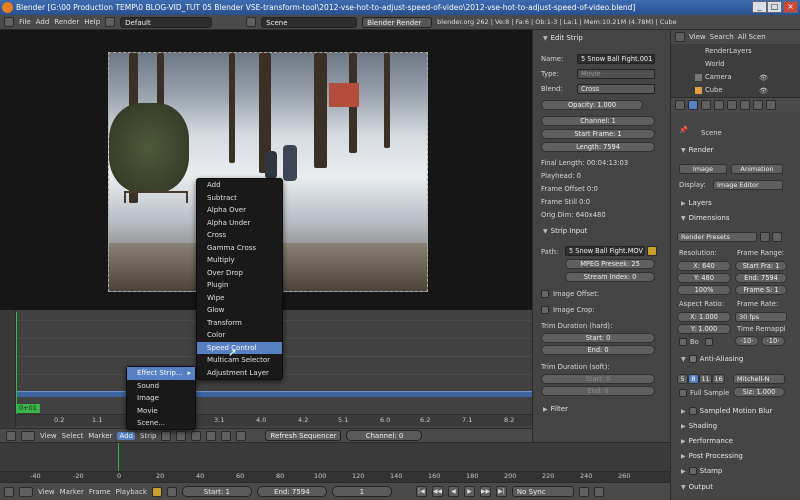  What do you see at coordinates (703, 169) in the screenshot?
I see `render-image-button: Image` at bounding box center [703, 169].